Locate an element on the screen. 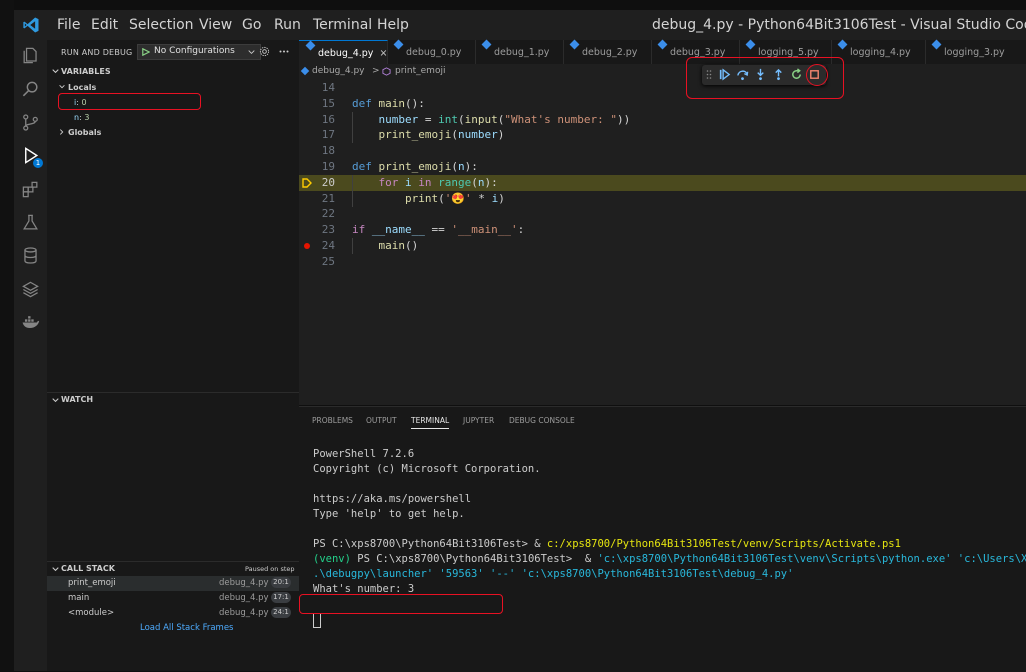 The width and height of the screenshot is (1026, 672). tab-logging-3: logging_3.py is located at coordinates (975, 51).